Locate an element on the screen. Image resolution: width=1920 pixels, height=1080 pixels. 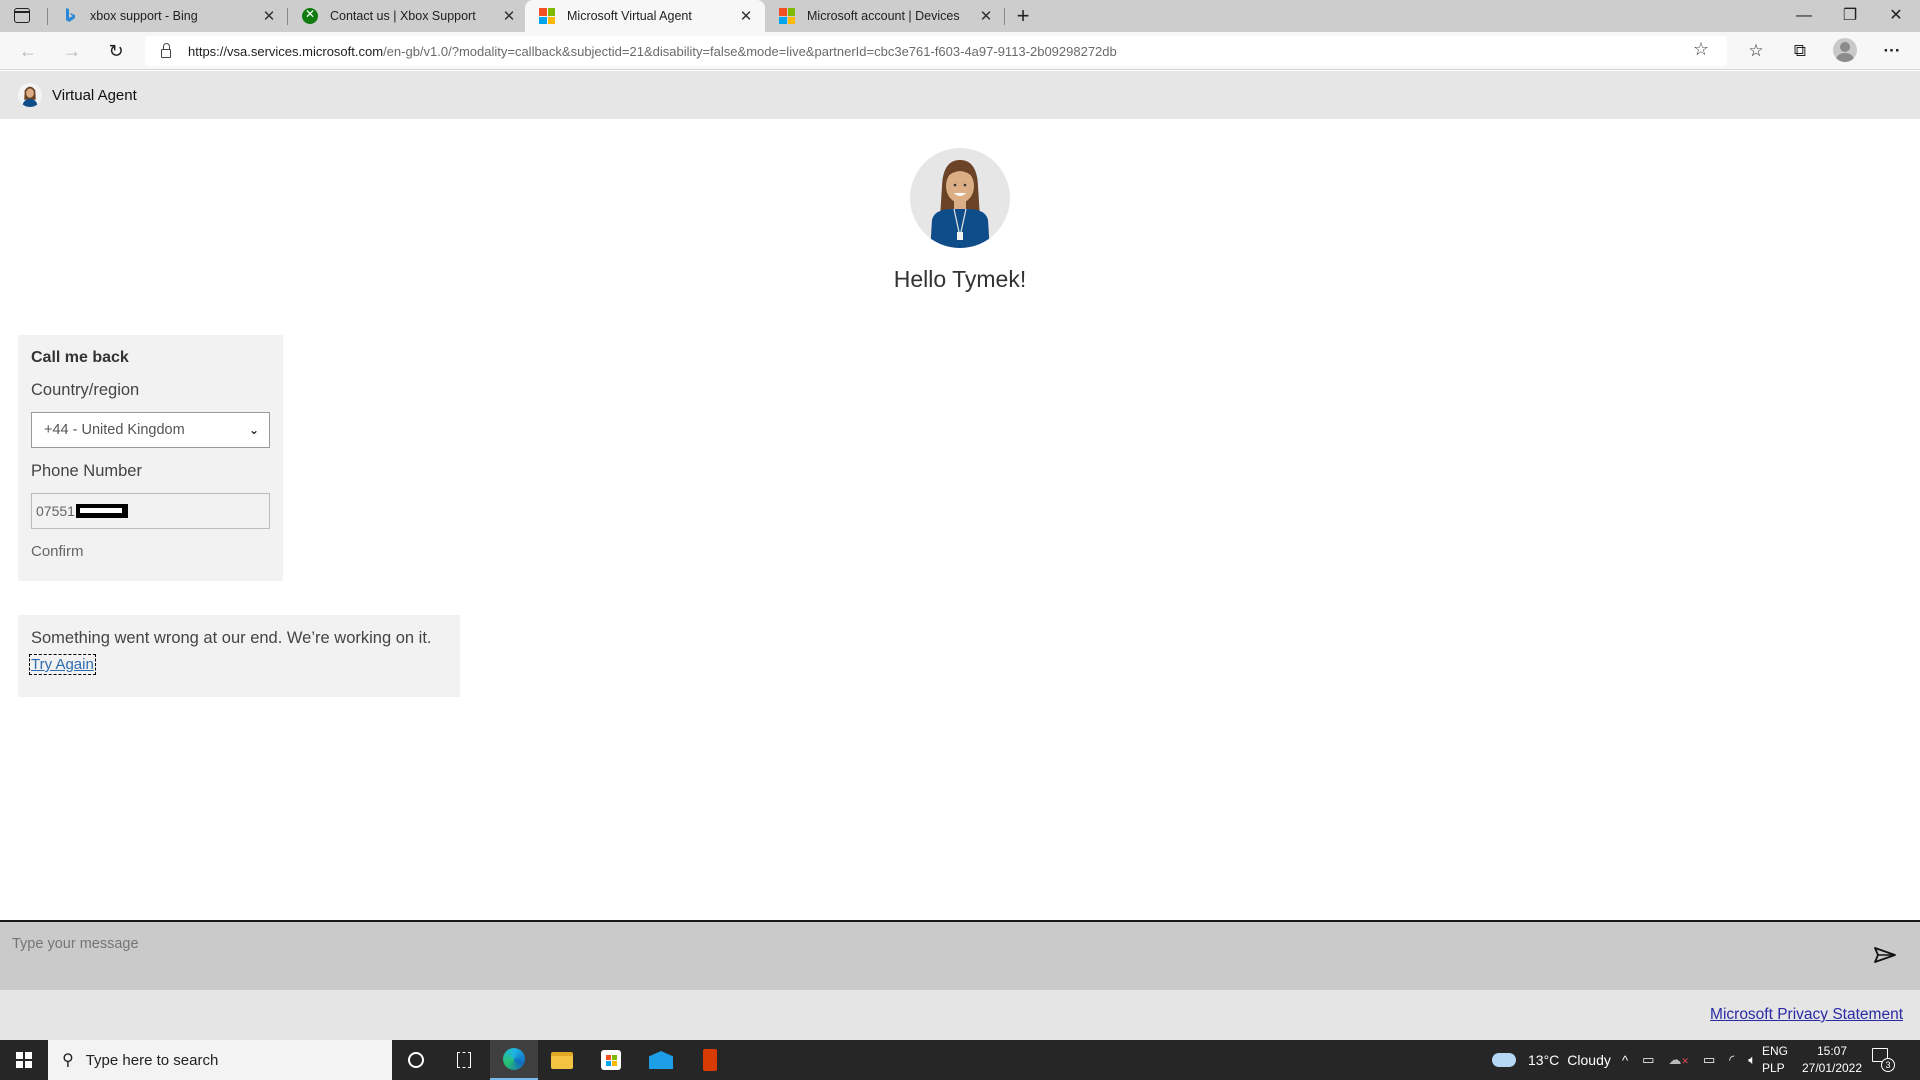
bing-icon is located at coordinates (70, 16).